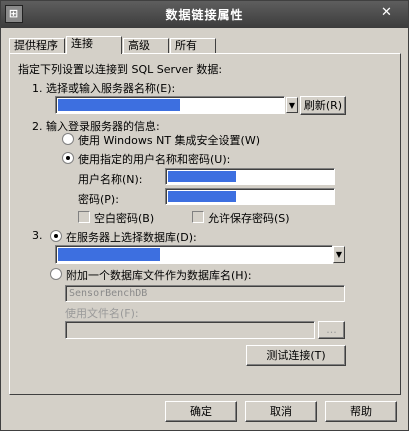 The height and width of the screenshot is (431, 409). What do you see at coordinates (250, 196) in the screenshot?
I see `password-input` at bounding box center [250, 196].